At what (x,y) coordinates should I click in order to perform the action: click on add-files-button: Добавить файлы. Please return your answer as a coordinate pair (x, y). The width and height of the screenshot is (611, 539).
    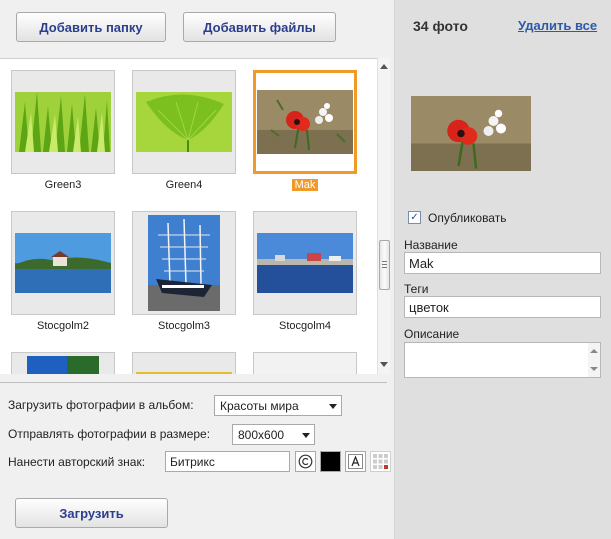
    Looking at the image, I should click on (259, 27).